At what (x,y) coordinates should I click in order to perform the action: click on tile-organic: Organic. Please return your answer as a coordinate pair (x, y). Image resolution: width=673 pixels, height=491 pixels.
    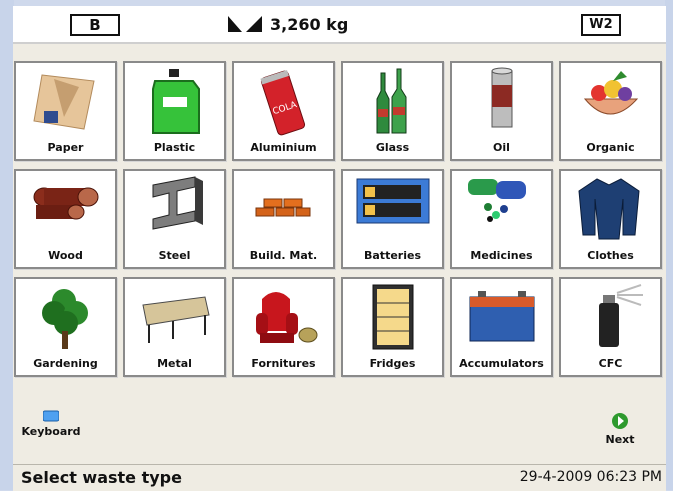
    Looking at the image, I should click on (610, 111).